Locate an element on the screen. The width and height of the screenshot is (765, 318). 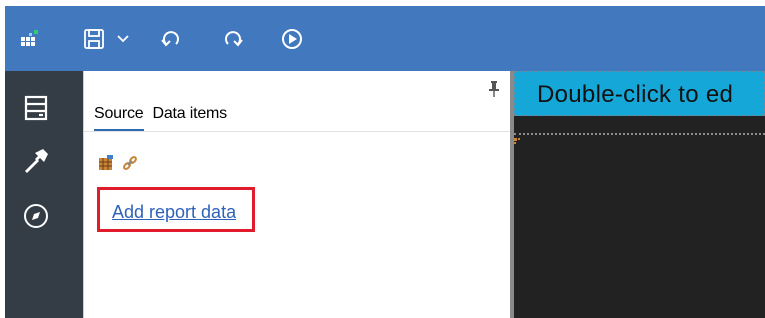
tab-data-items: Data items is located at coordinates (190, 118).